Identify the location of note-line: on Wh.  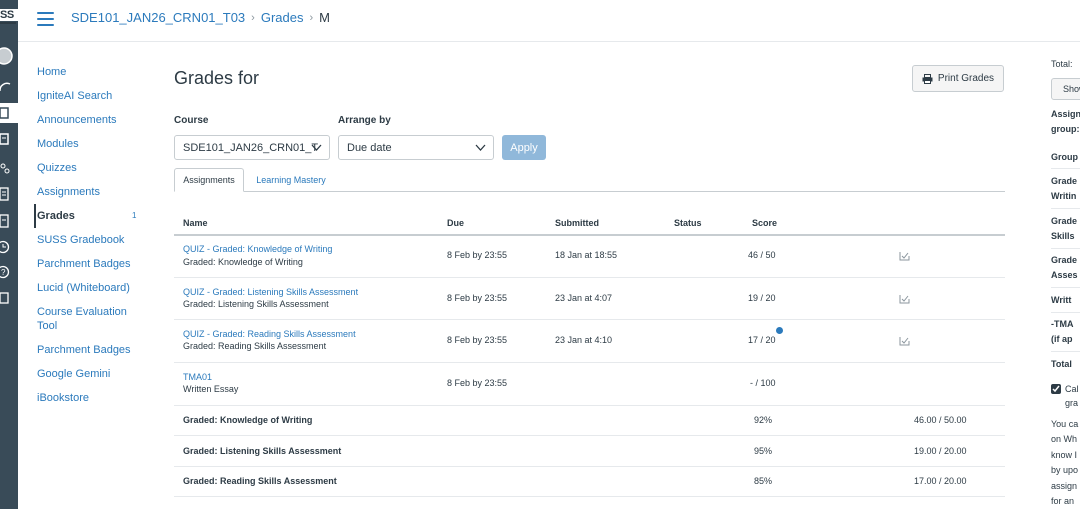
(1064, 439).